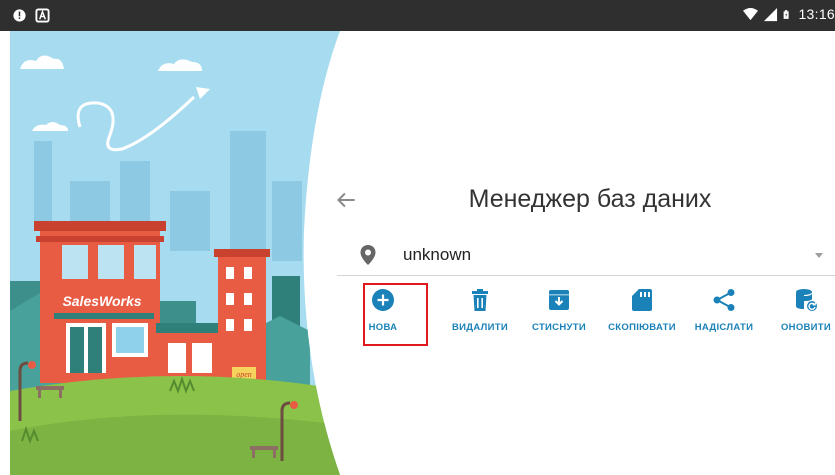  Describe the element at coordinates (368, 255) in the screenshot. I see `location-pin-icon` at that location.